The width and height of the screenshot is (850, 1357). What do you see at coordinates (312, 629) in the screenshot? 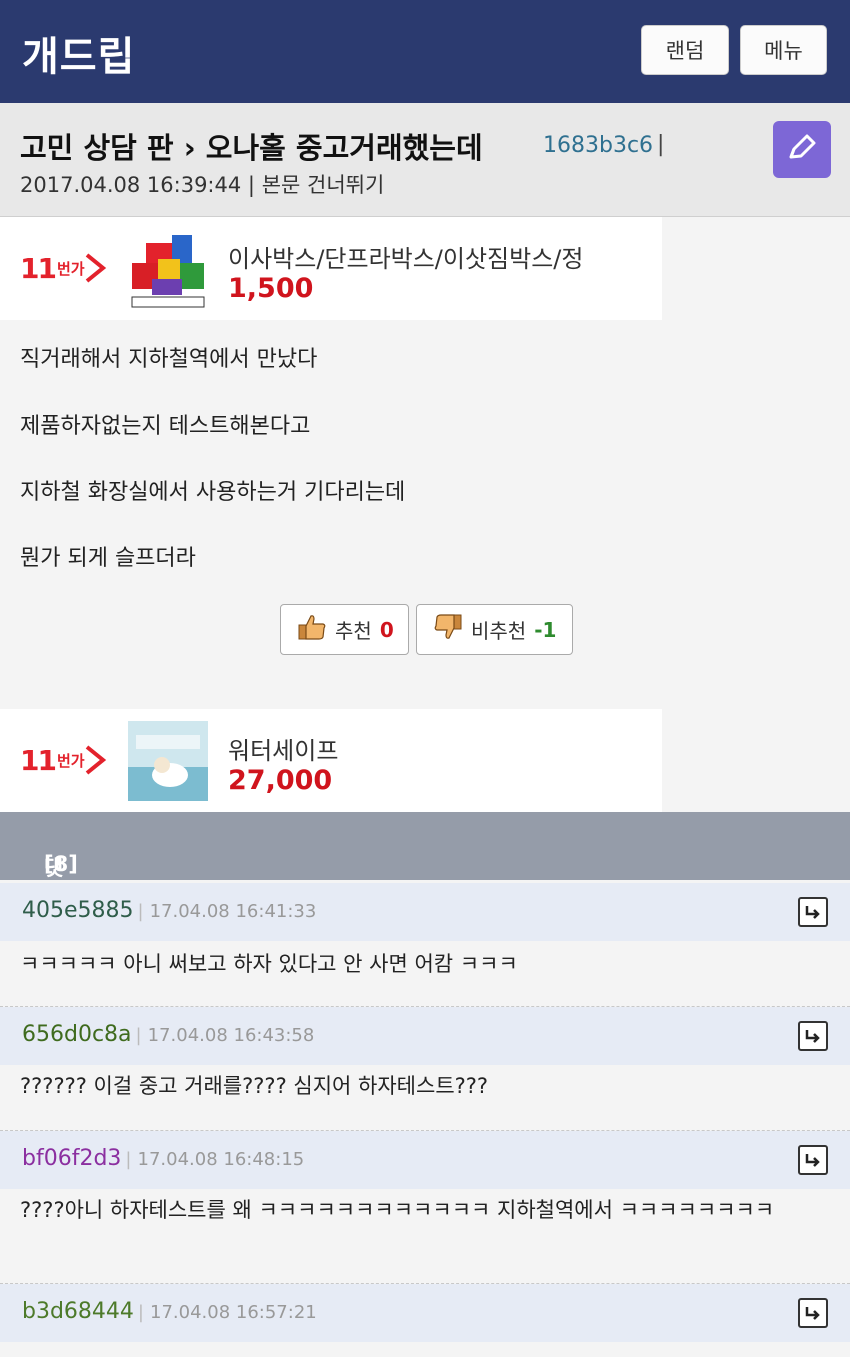
I see `thumbs-up-icon` at bounding box center [312, 629].